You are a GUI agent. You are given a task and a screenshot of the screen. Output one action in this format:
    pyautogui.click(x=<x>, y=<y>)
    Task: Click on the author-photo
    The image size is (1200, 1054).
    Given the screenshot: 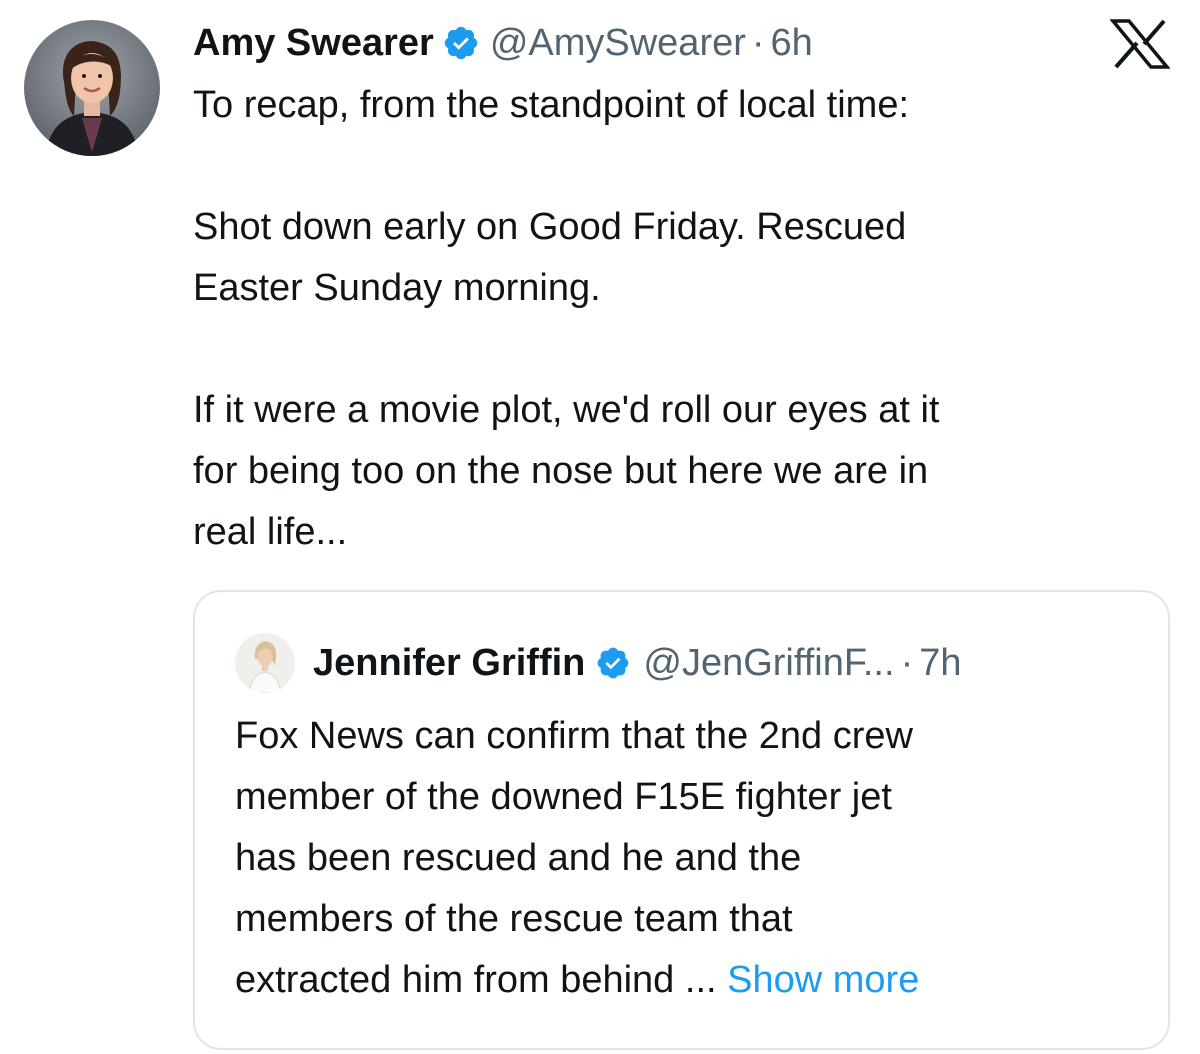 What is the action you would take?
    pyautogui.click(x=92, y=88)
    